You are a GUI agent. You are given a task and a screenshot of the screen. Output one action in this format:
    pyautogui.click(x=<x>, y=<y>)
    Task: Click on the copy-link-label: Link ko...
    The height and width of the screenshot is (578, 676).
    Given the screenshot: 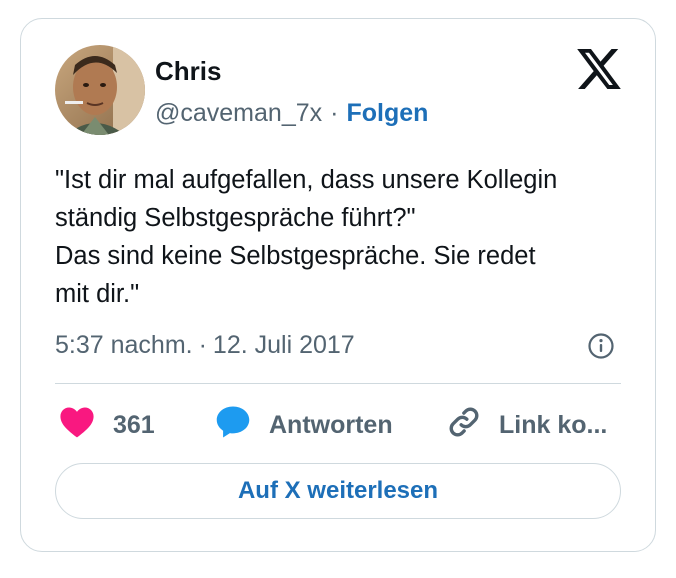 What is the action you would take?
    pyautogui.click(x=553, y=424)
    